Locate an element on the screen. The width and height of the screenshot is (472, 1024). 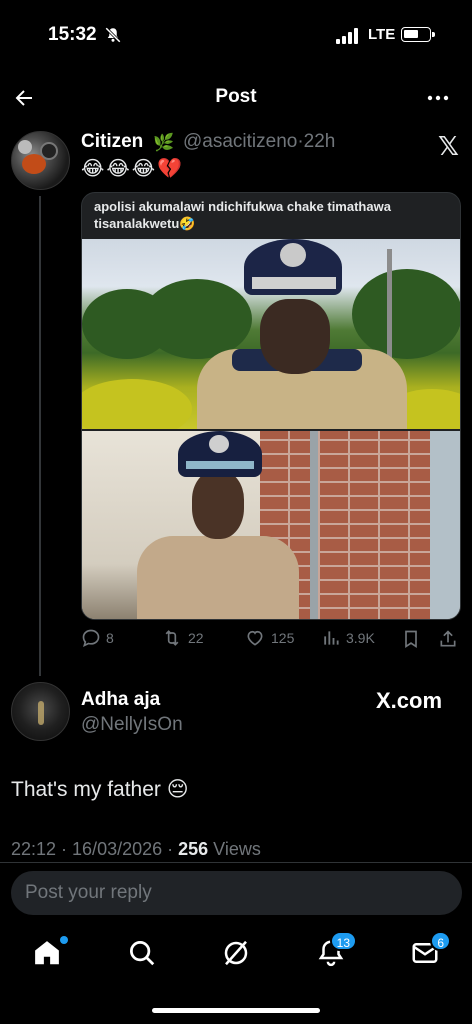
divider is located at coordinates (236, 862).